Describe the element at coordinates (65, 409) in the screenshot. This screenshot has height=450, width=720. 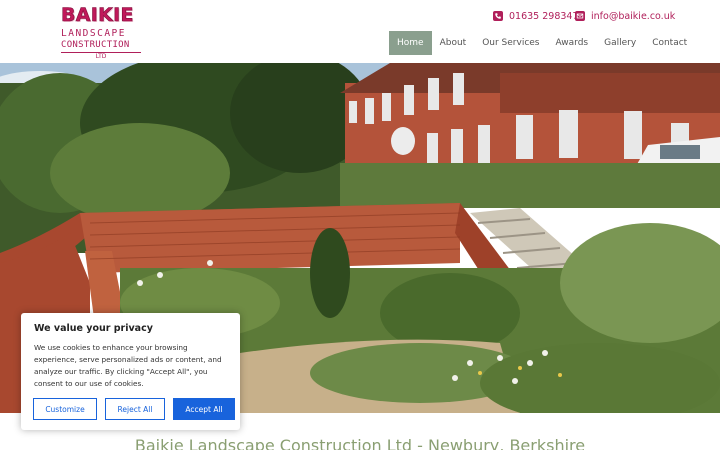
I see `customize-button: Customize` at that location.